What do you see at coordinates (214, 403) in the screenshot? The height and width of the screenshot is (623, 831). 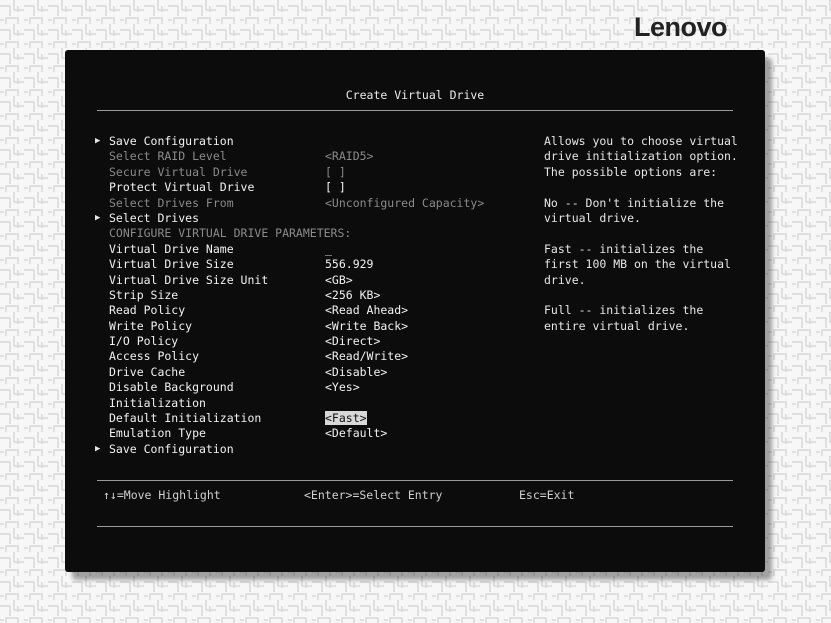 I see `setting-label: Initialization` at bounding box center [214, 403].